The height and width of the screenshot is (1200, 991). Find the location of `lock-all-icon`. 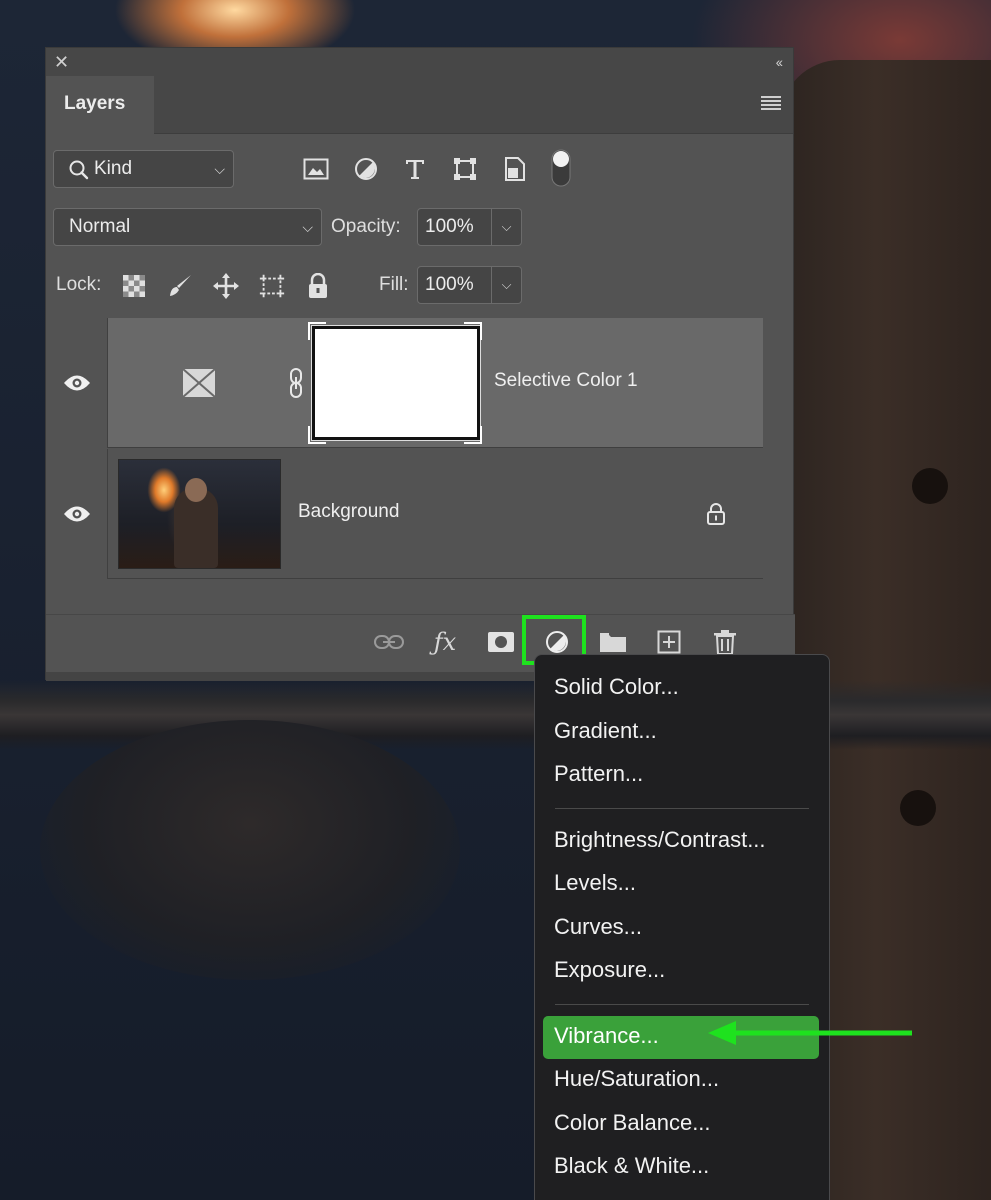

lock-all-icon is located at coordinates (318, 286).